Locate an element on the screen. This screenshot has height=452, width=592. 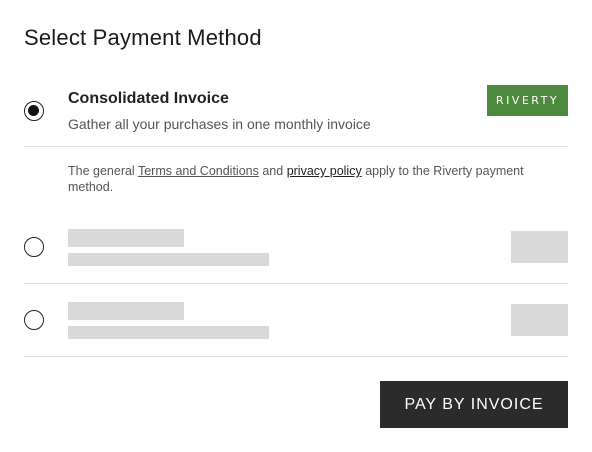
riverty-logo-text: RIVERTY is located at coordinates (527, 100).